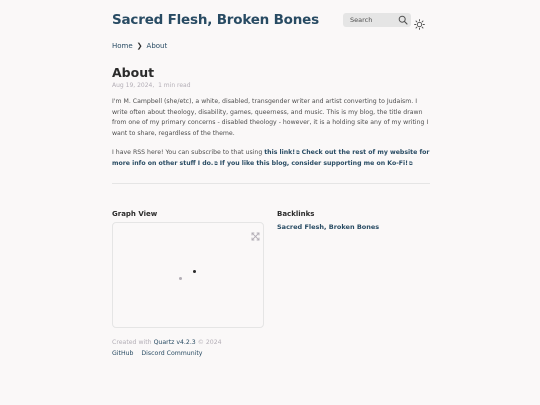 The width and height of the screenshot is (540, 405). I want to click on footer-created-text: Created with, so click(132, 342).